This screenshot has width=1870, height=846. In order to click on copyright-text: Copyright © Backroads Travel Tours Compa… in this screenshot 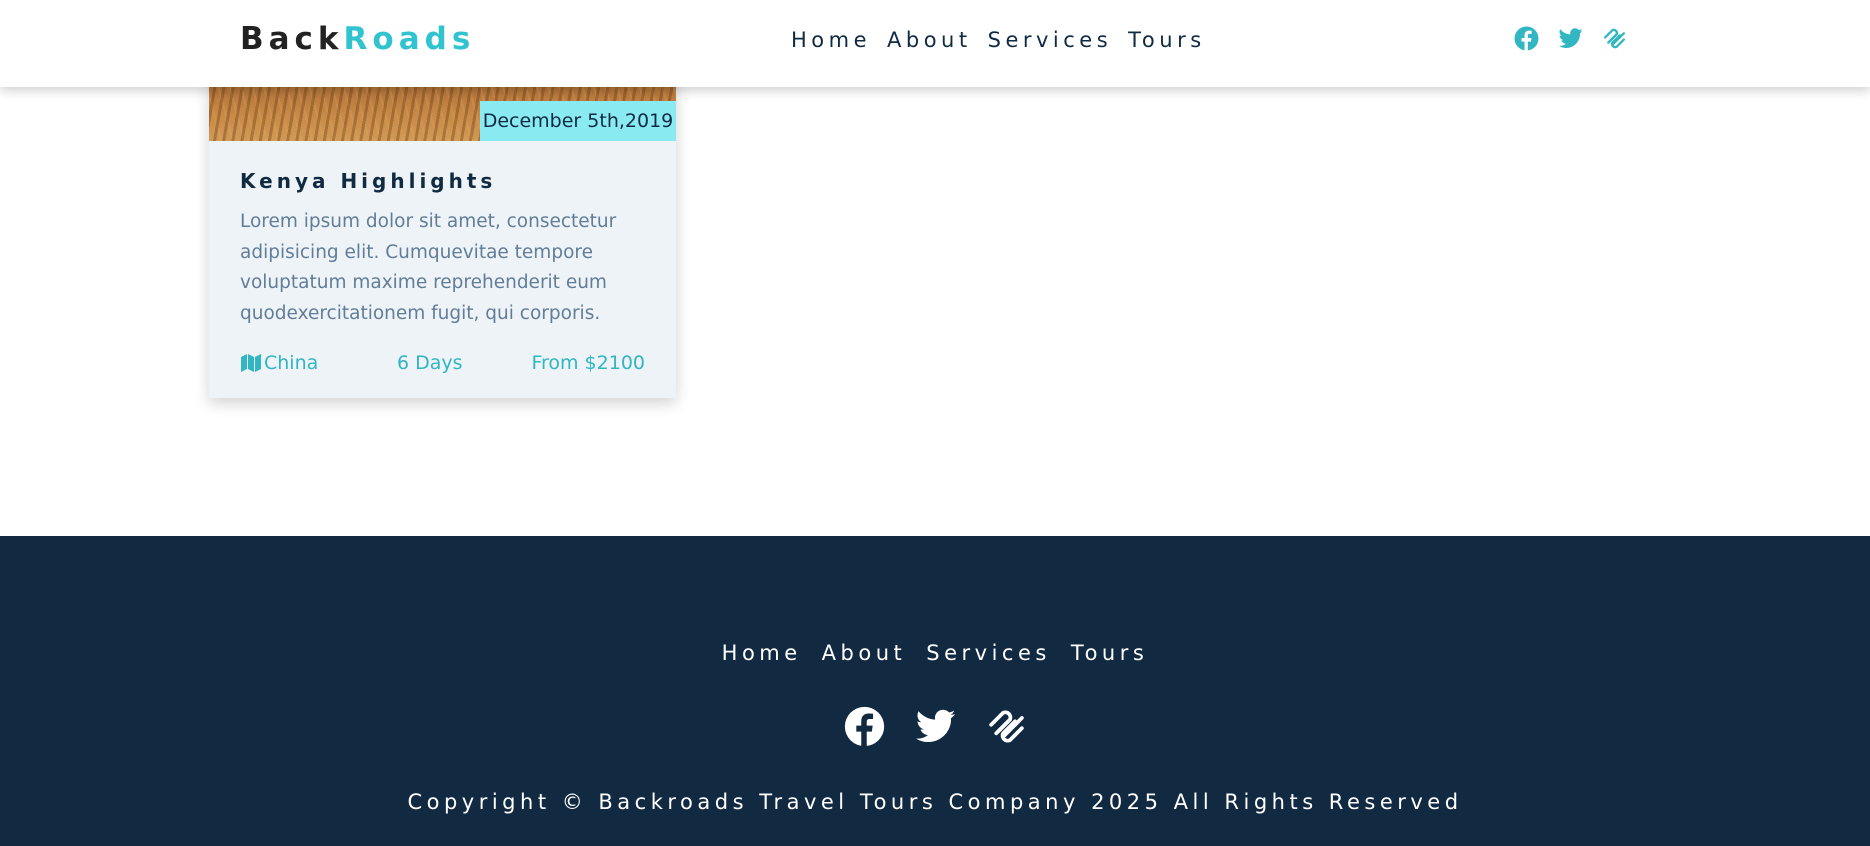, I will do `click(935, 802)`.